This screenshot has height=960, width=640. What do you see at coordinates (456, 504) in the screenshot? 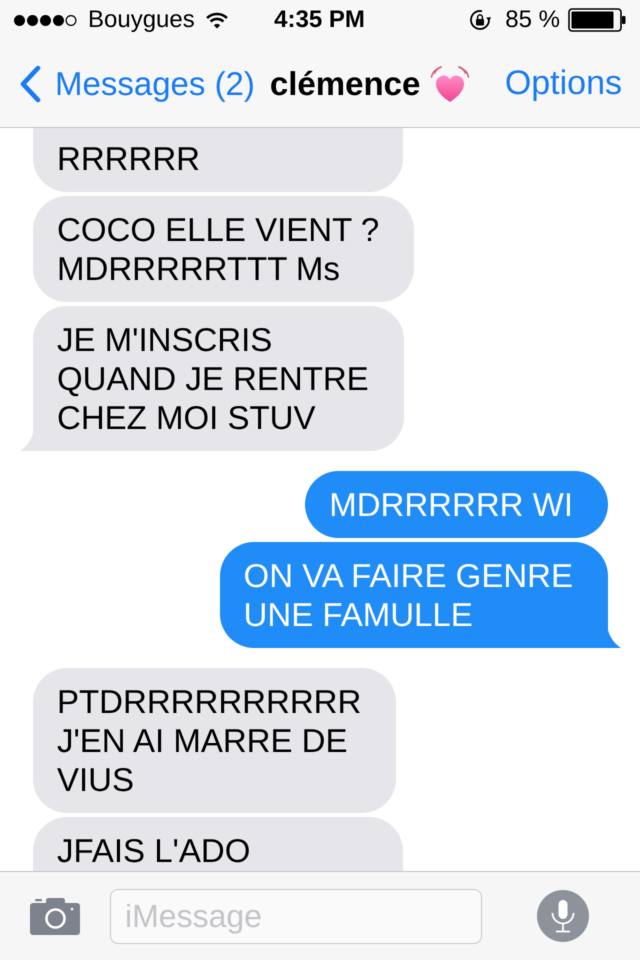
I see `message-bubble: MDRRRRRR WI` at bounding box center [456, 504].